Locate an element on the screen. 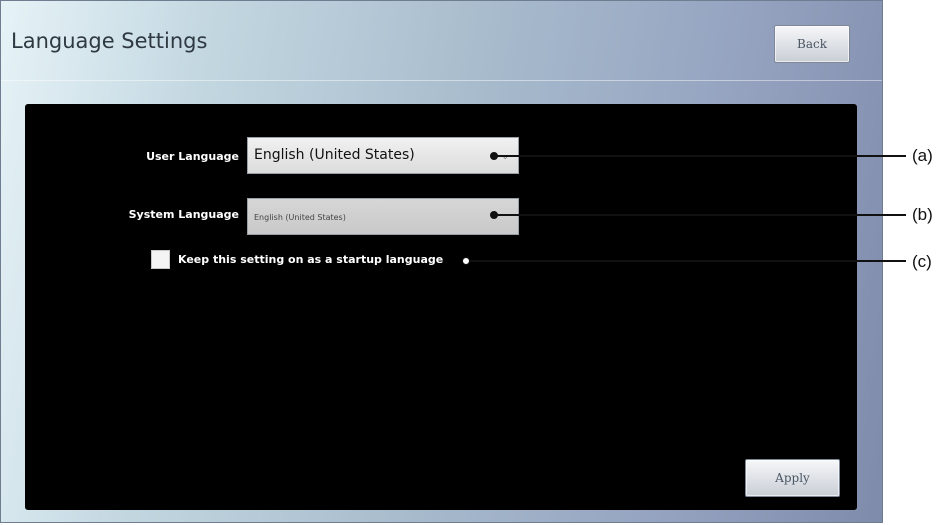  apply-button: Apply is located at coordinates (792, 478).